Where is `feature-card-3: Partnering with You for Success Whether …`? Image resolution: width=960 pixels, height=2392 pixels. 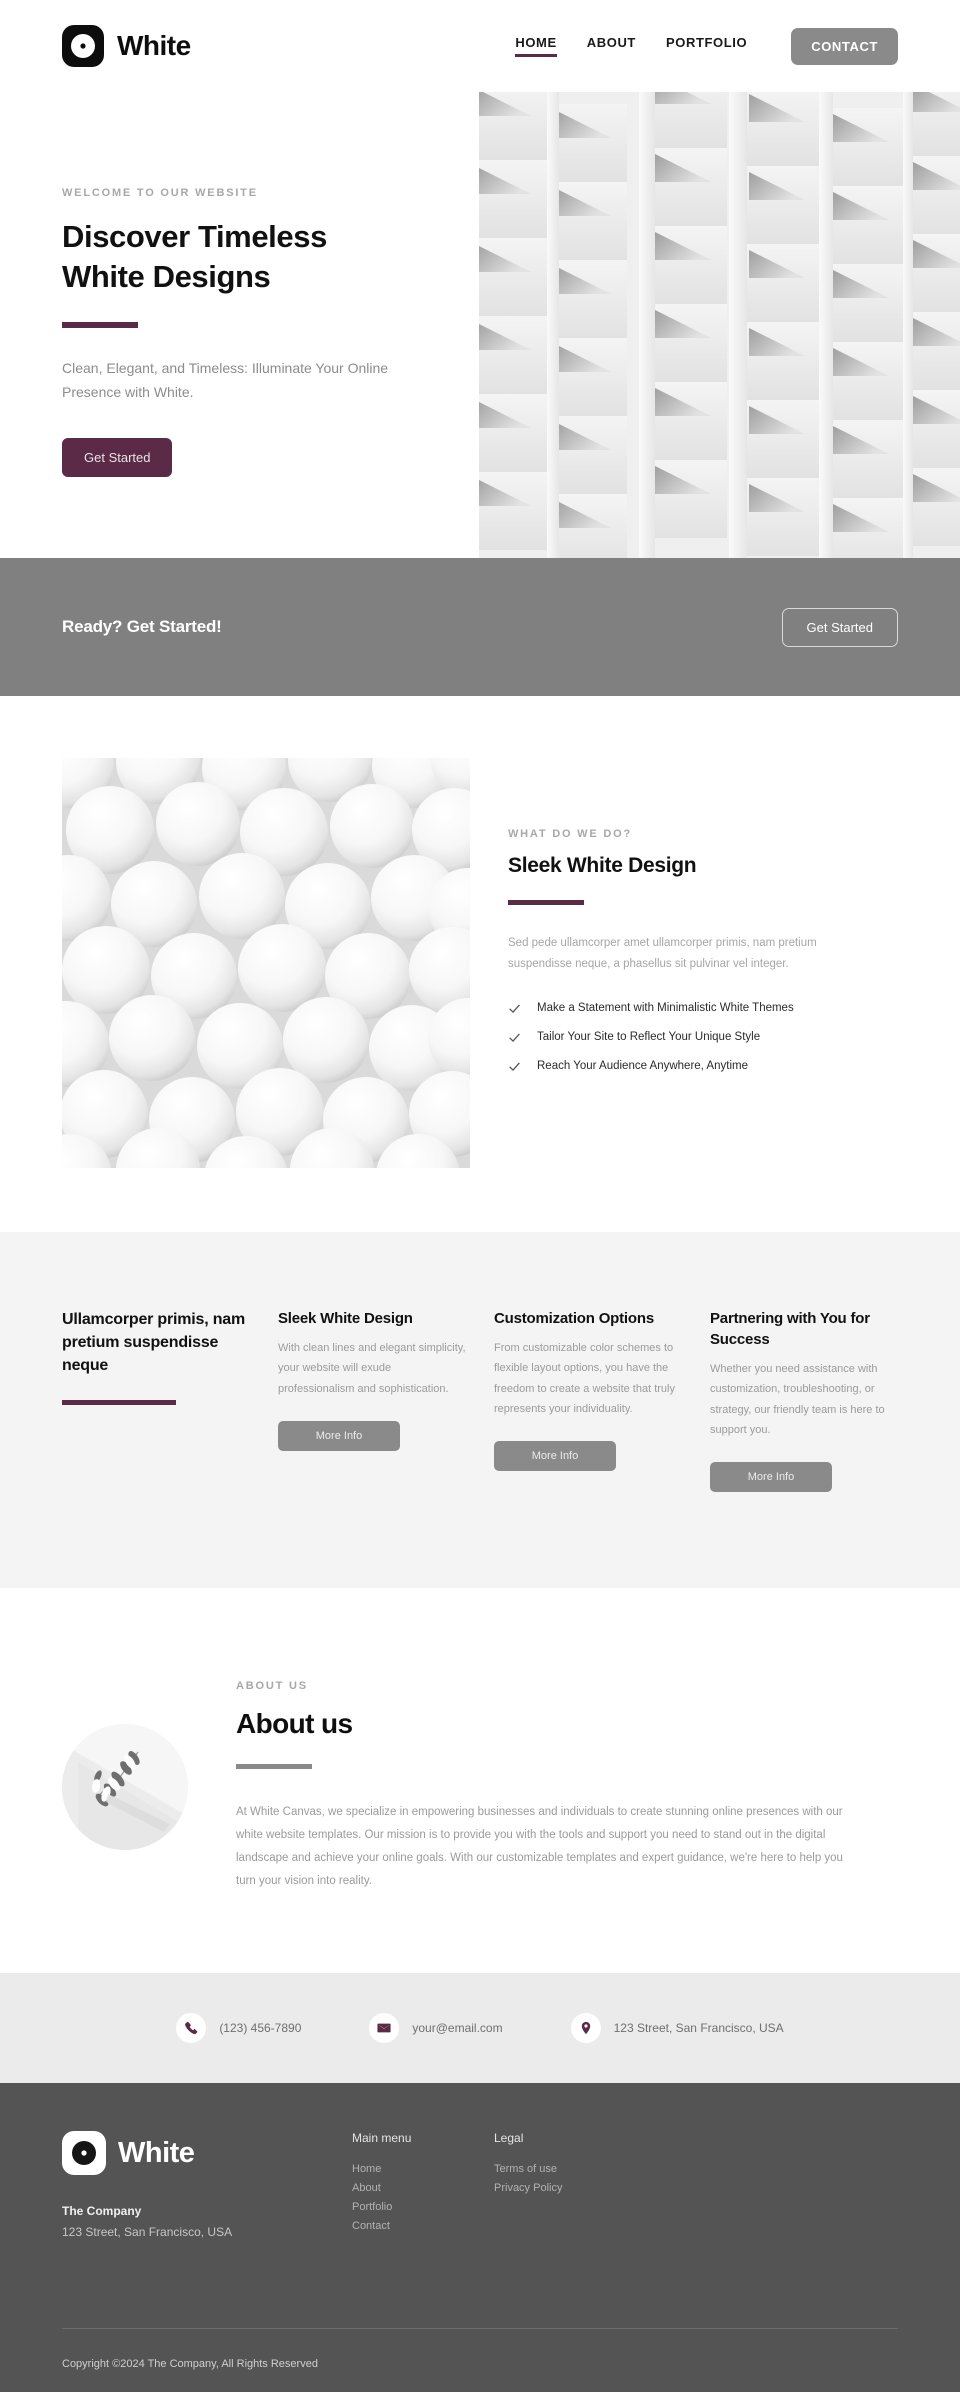 feature-card-3: Partnering with You for Success Whether … is located at coordinates (804, 1400).